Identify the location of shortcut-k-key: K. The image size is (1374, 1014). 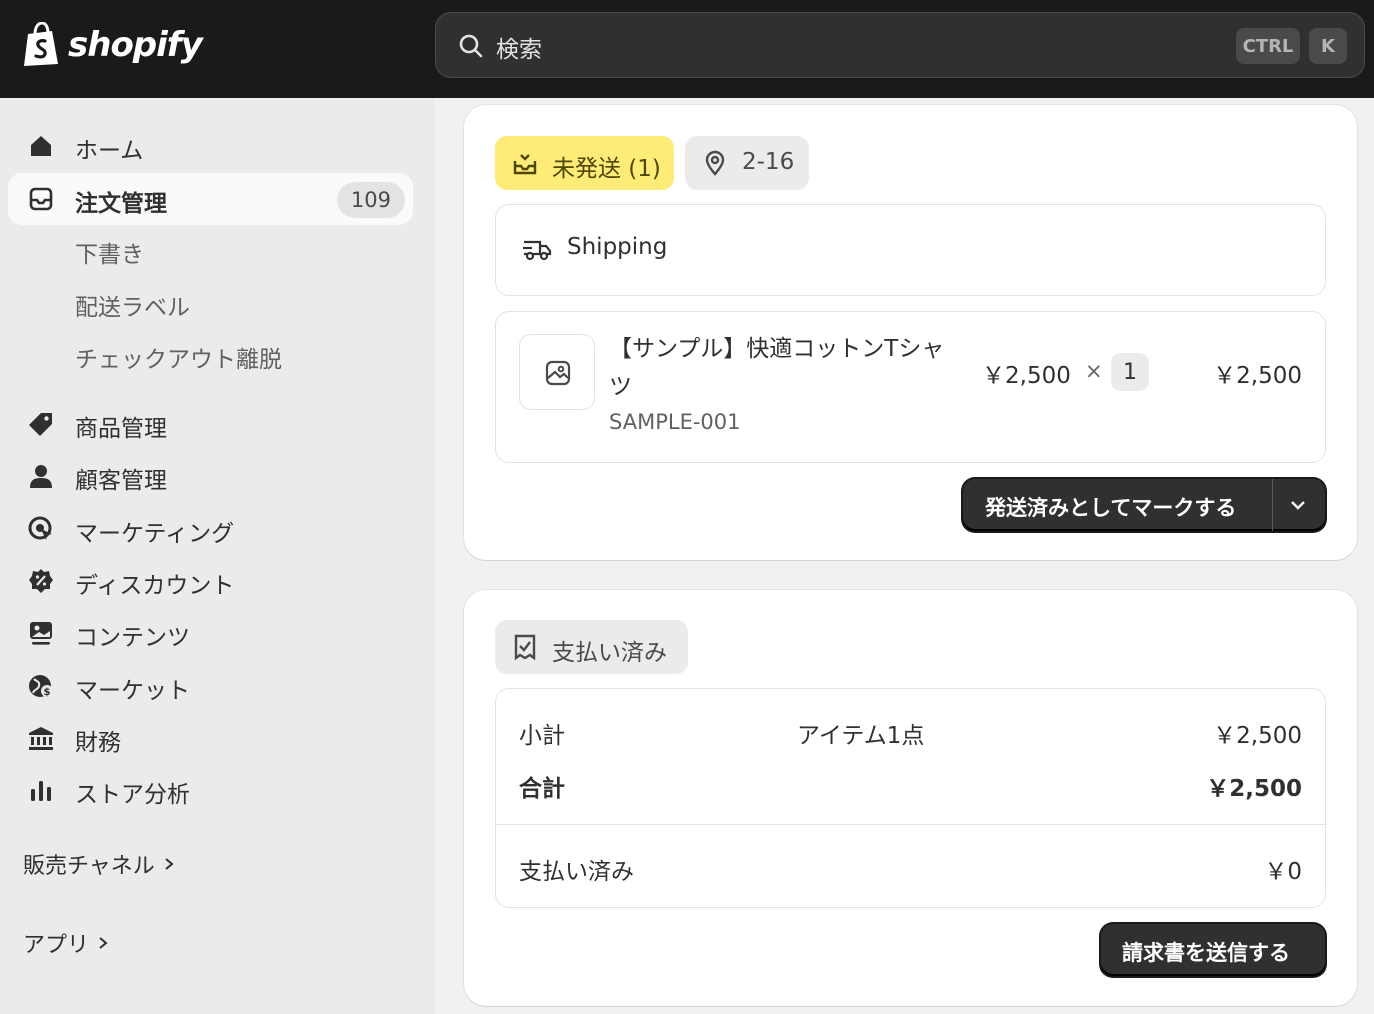
(1328, 46).